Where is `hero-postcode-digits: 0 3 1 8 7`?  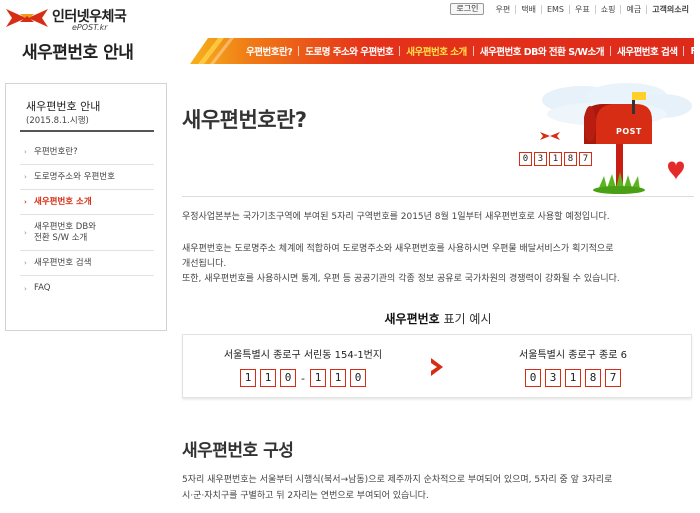 hero-postcode-digits: 0 3 1 8 7 is located at coordinates (555, 159).